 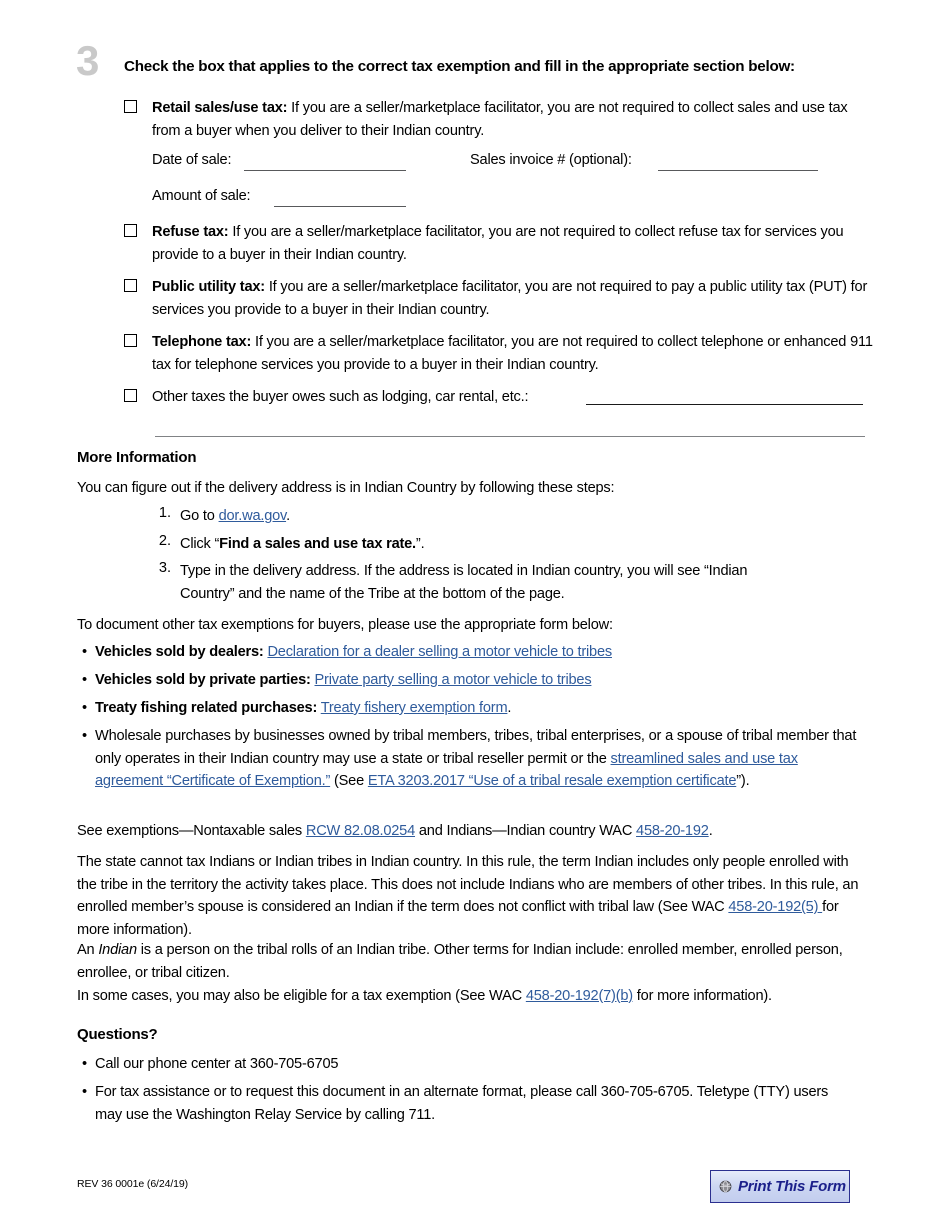 What do you see at coordinates (199, 516) in the screenshot?
I see `step-text-pre: Go to` at bounding box center [199, 516].